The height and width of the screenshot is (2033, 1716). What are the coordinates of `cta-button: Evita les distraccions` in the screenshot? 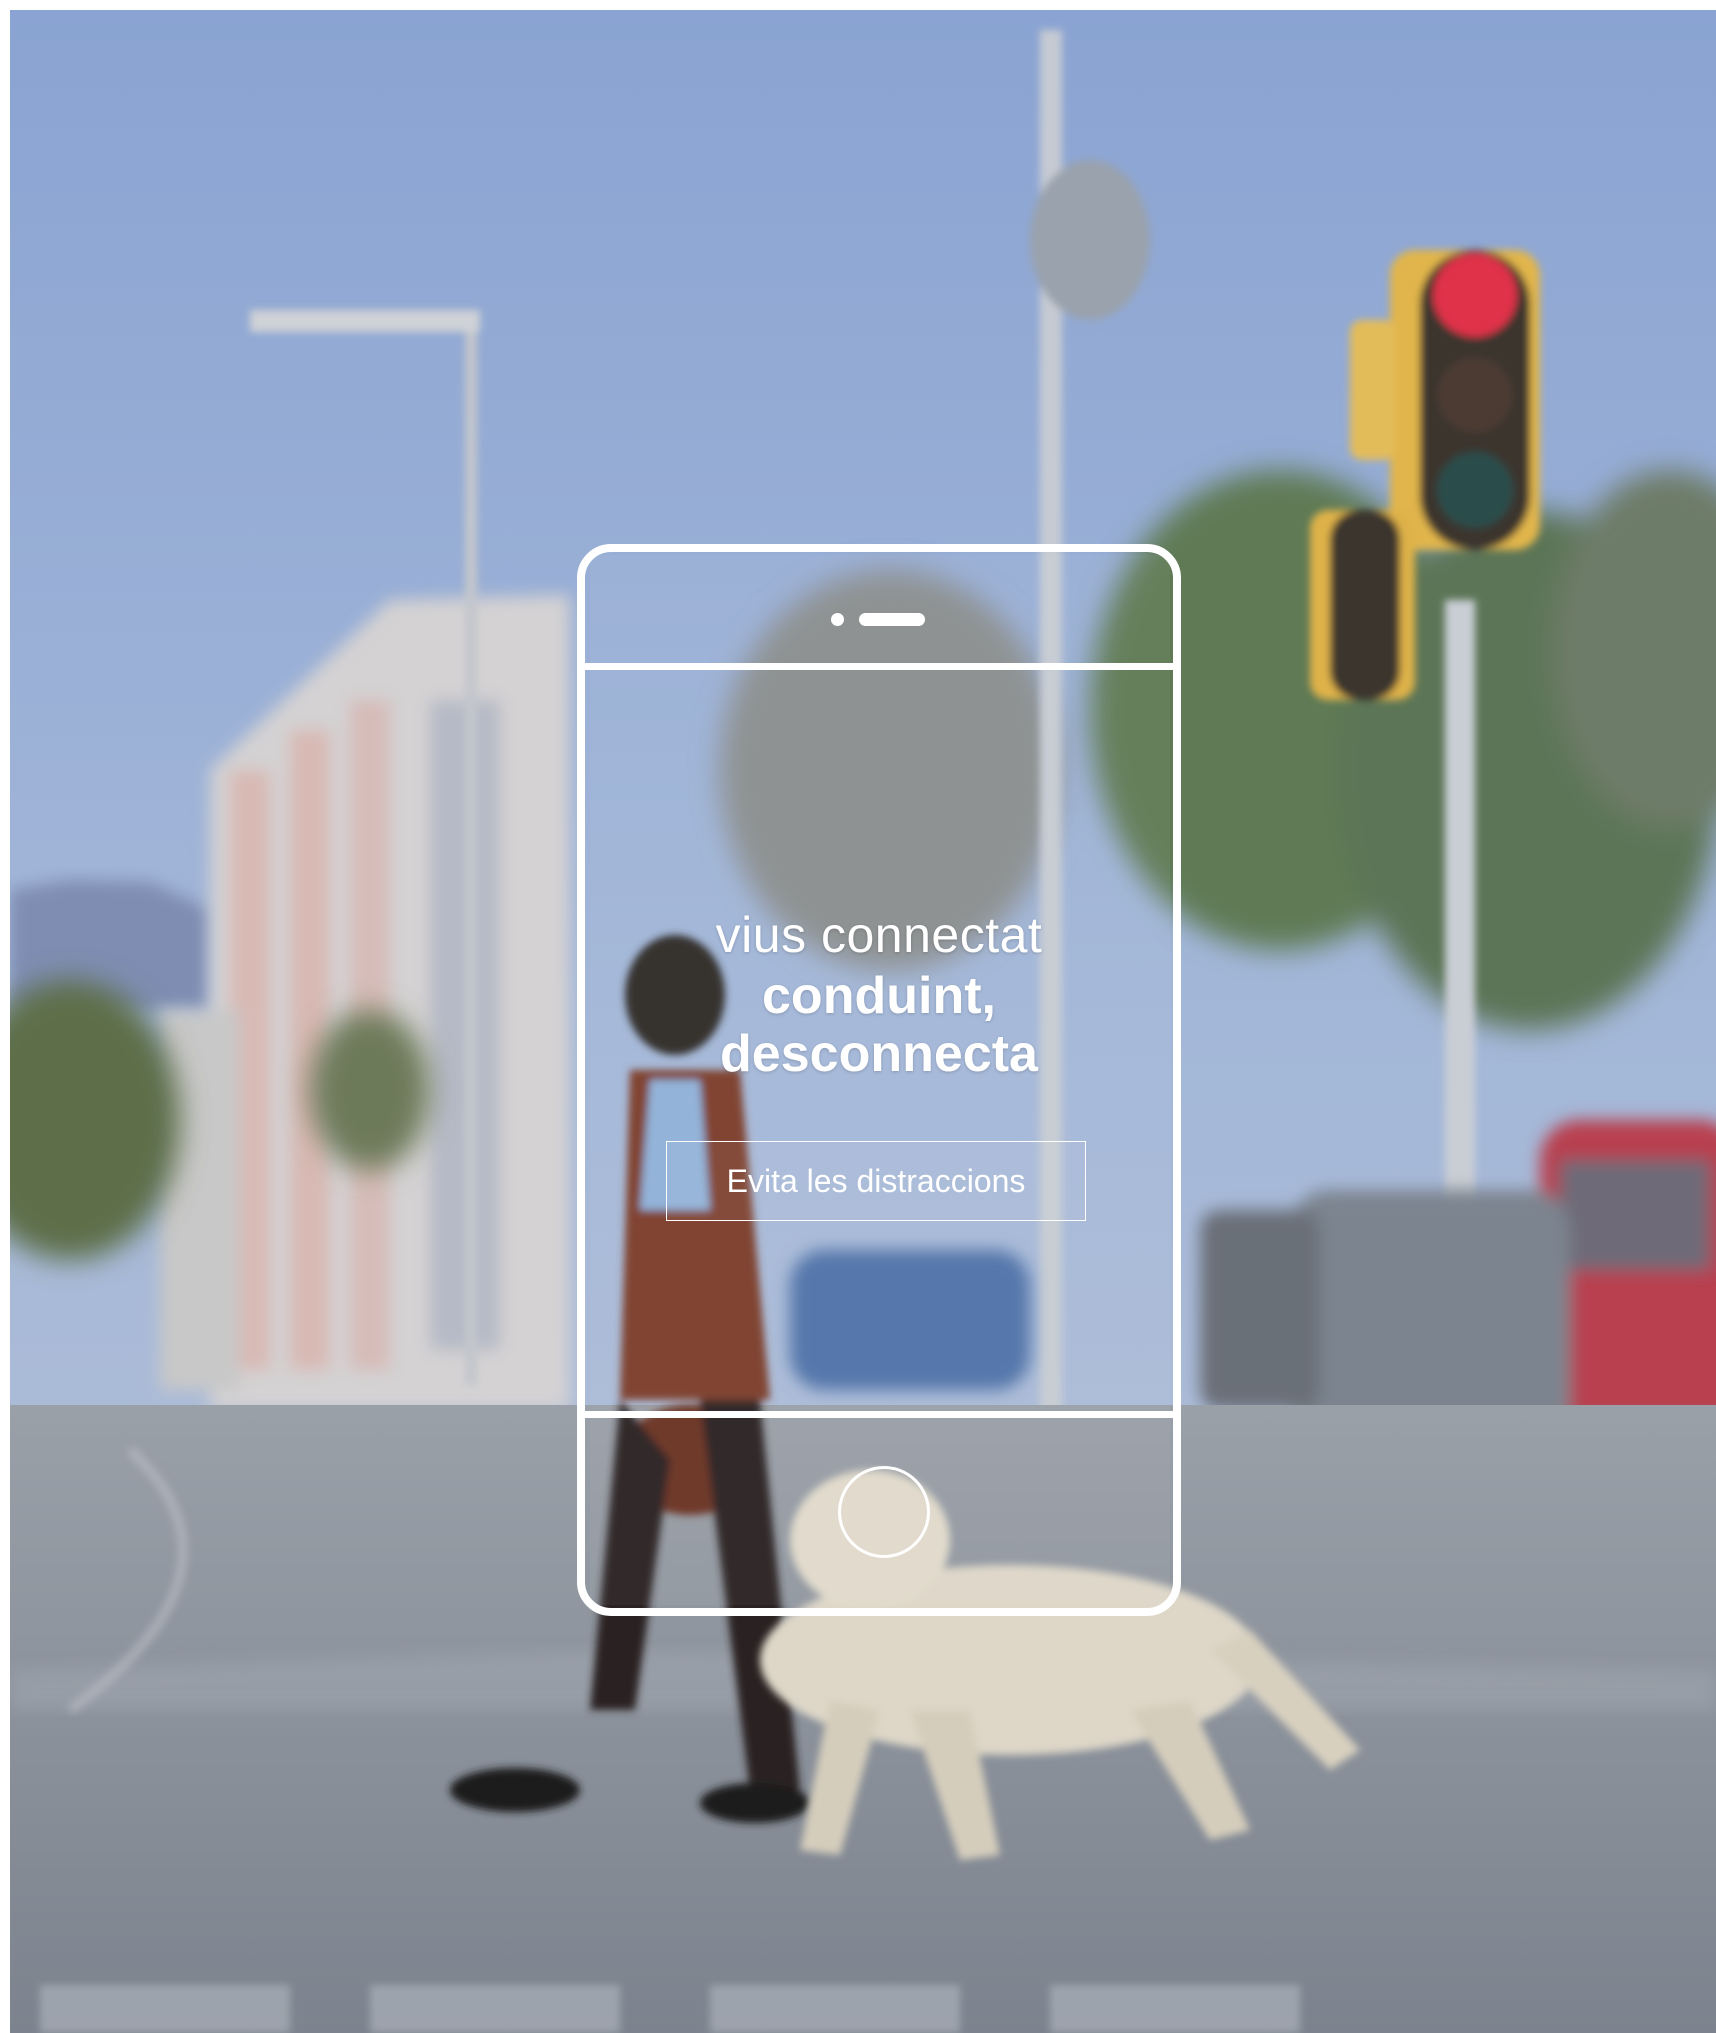 It's located at (876, 1181).